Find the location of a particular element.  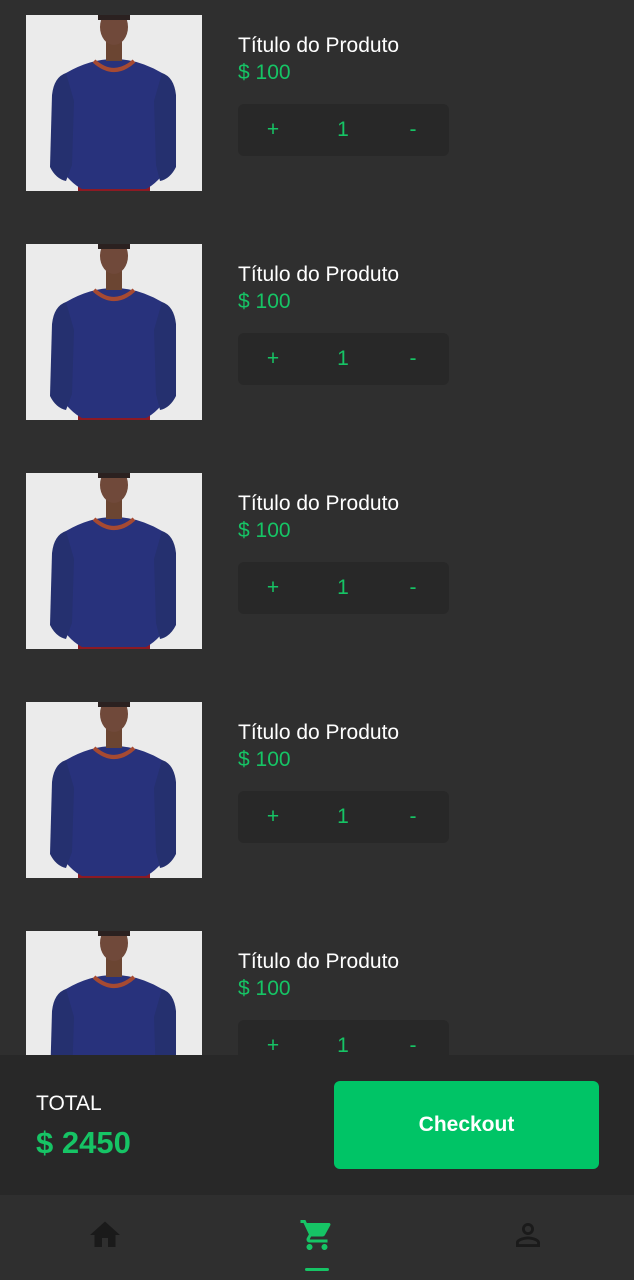

profile-icon is located at coordinates (528, 1235).